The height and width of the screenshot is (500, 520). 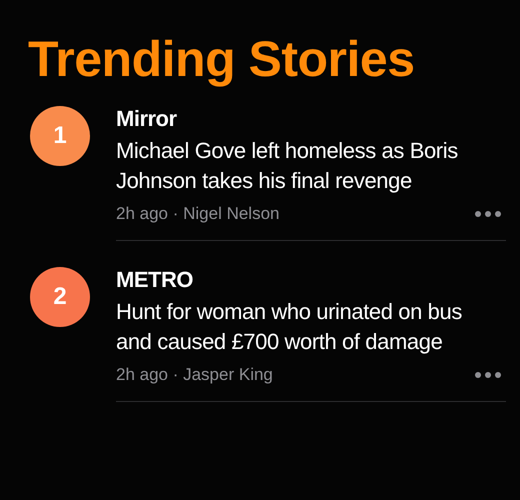 What do you see at coordinates (198, 214) in the screenshot?
I see `story-meta: 2h ago · Nigel Nelson` at bounding box center [198, 214].